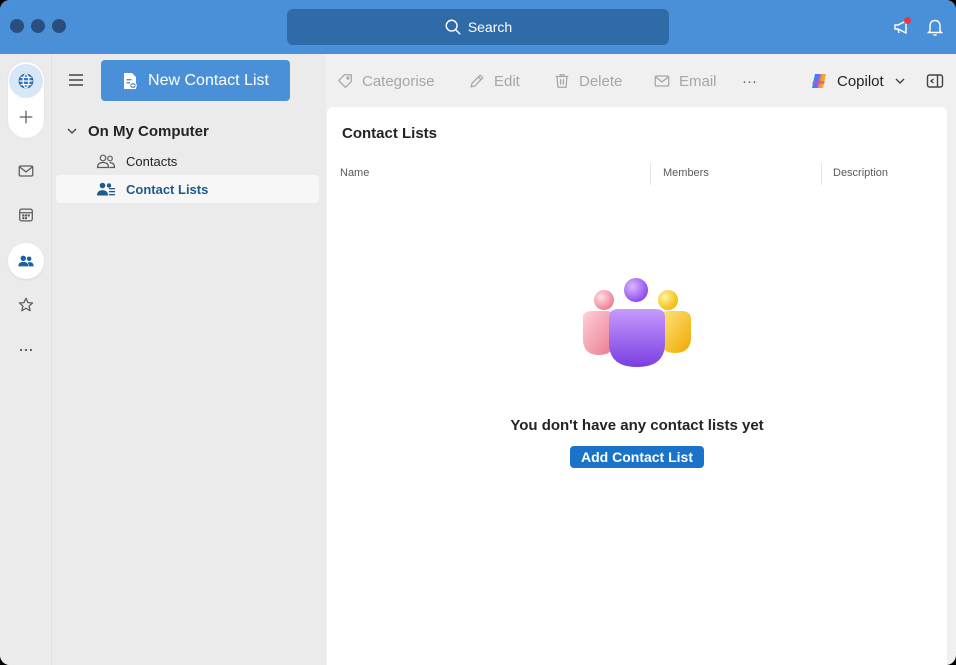 This screenshot has height=665, width=956. Describe the element at coordinates (17, 26) in the screenshot. I see `close-window-button` at that location.